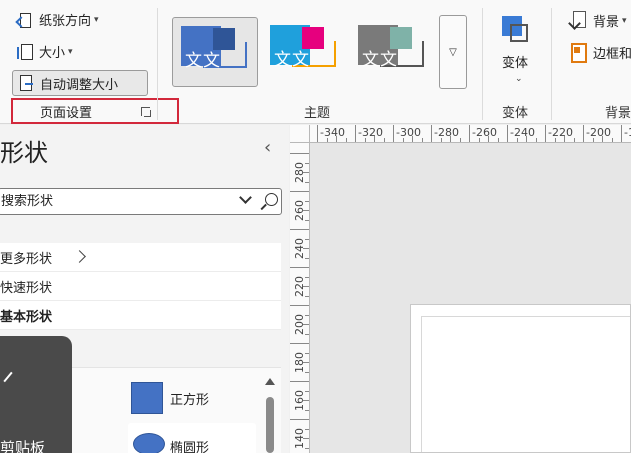 The image size is (631, 453). Describe the element at coordinates (332, 132) in the screenshot. I see `ruler-tick-label: -340` at that location.